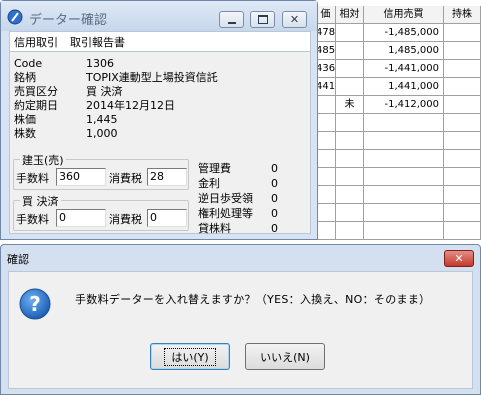 The width and height of the screenshot is (481, 395). I want to click on menu-item-report: 取引報告書, so click(97, 42).